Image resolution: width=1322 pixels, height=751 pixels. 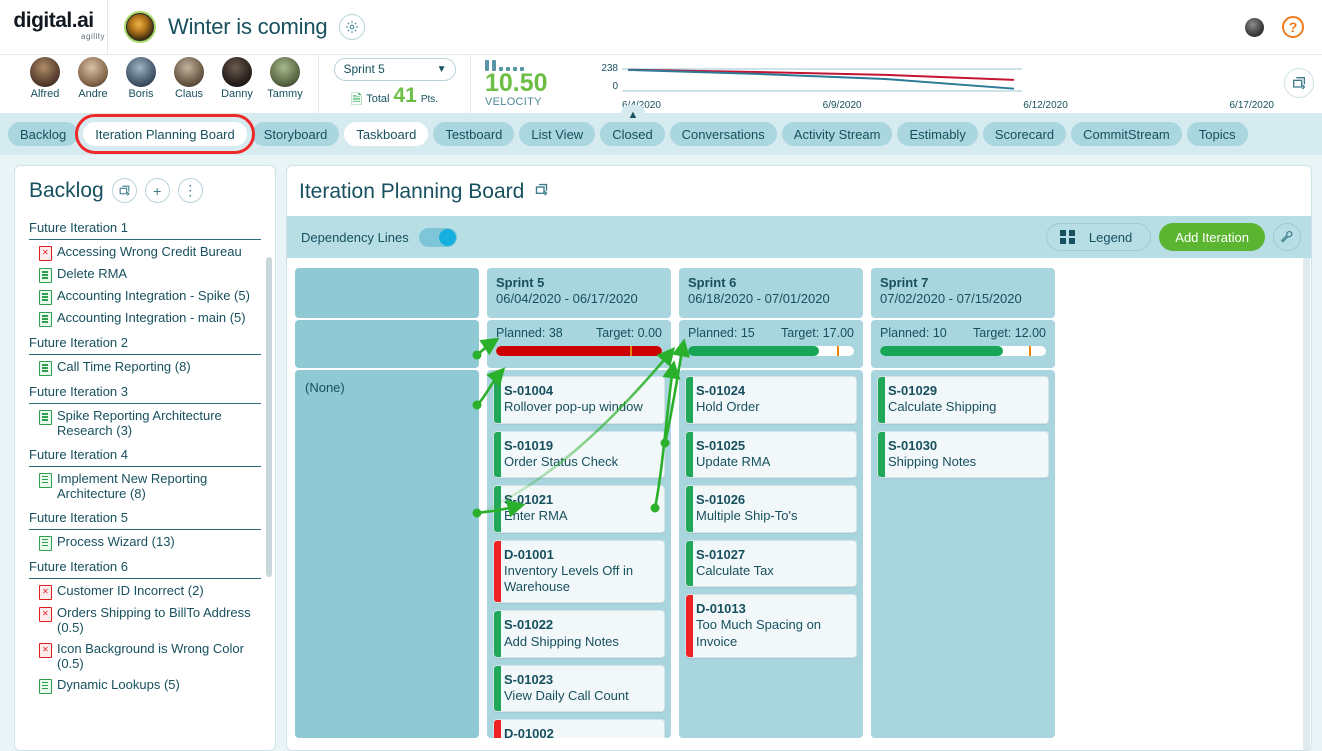 What do you see at coordinates (386, 134) in the screenshot?
I see `tab-taskboard: Taskboard` at bounding box center [386, 134].